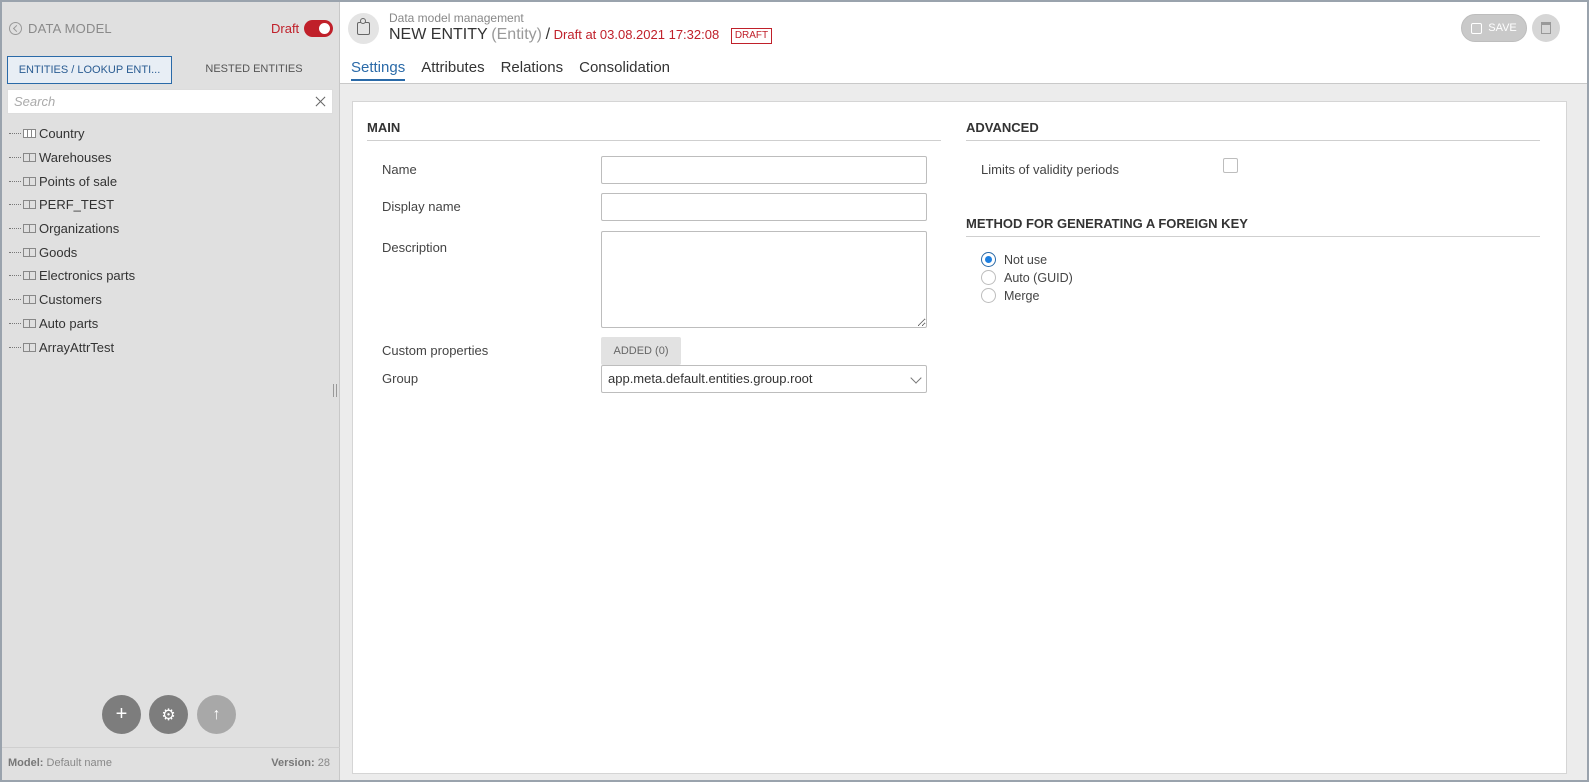  Describe the element at coordinates (62, 134) in the screenshot. I see `tree-item-label: Country` at that location.